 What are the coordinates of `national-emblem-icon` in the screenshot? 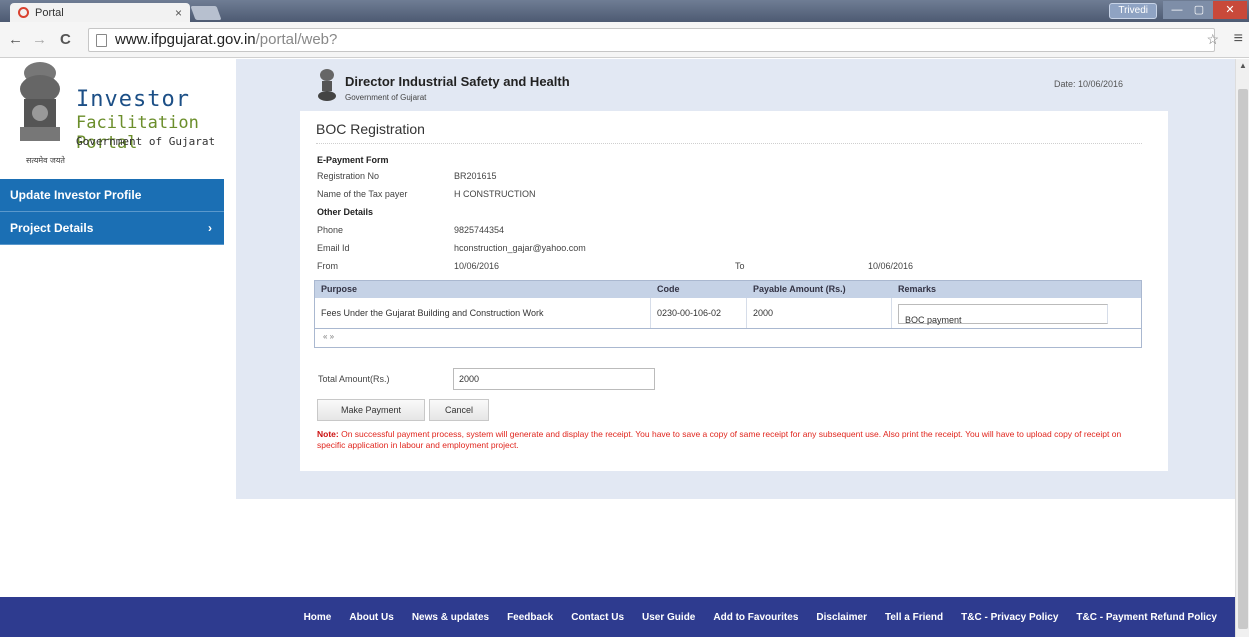 It's located at (40, 101).